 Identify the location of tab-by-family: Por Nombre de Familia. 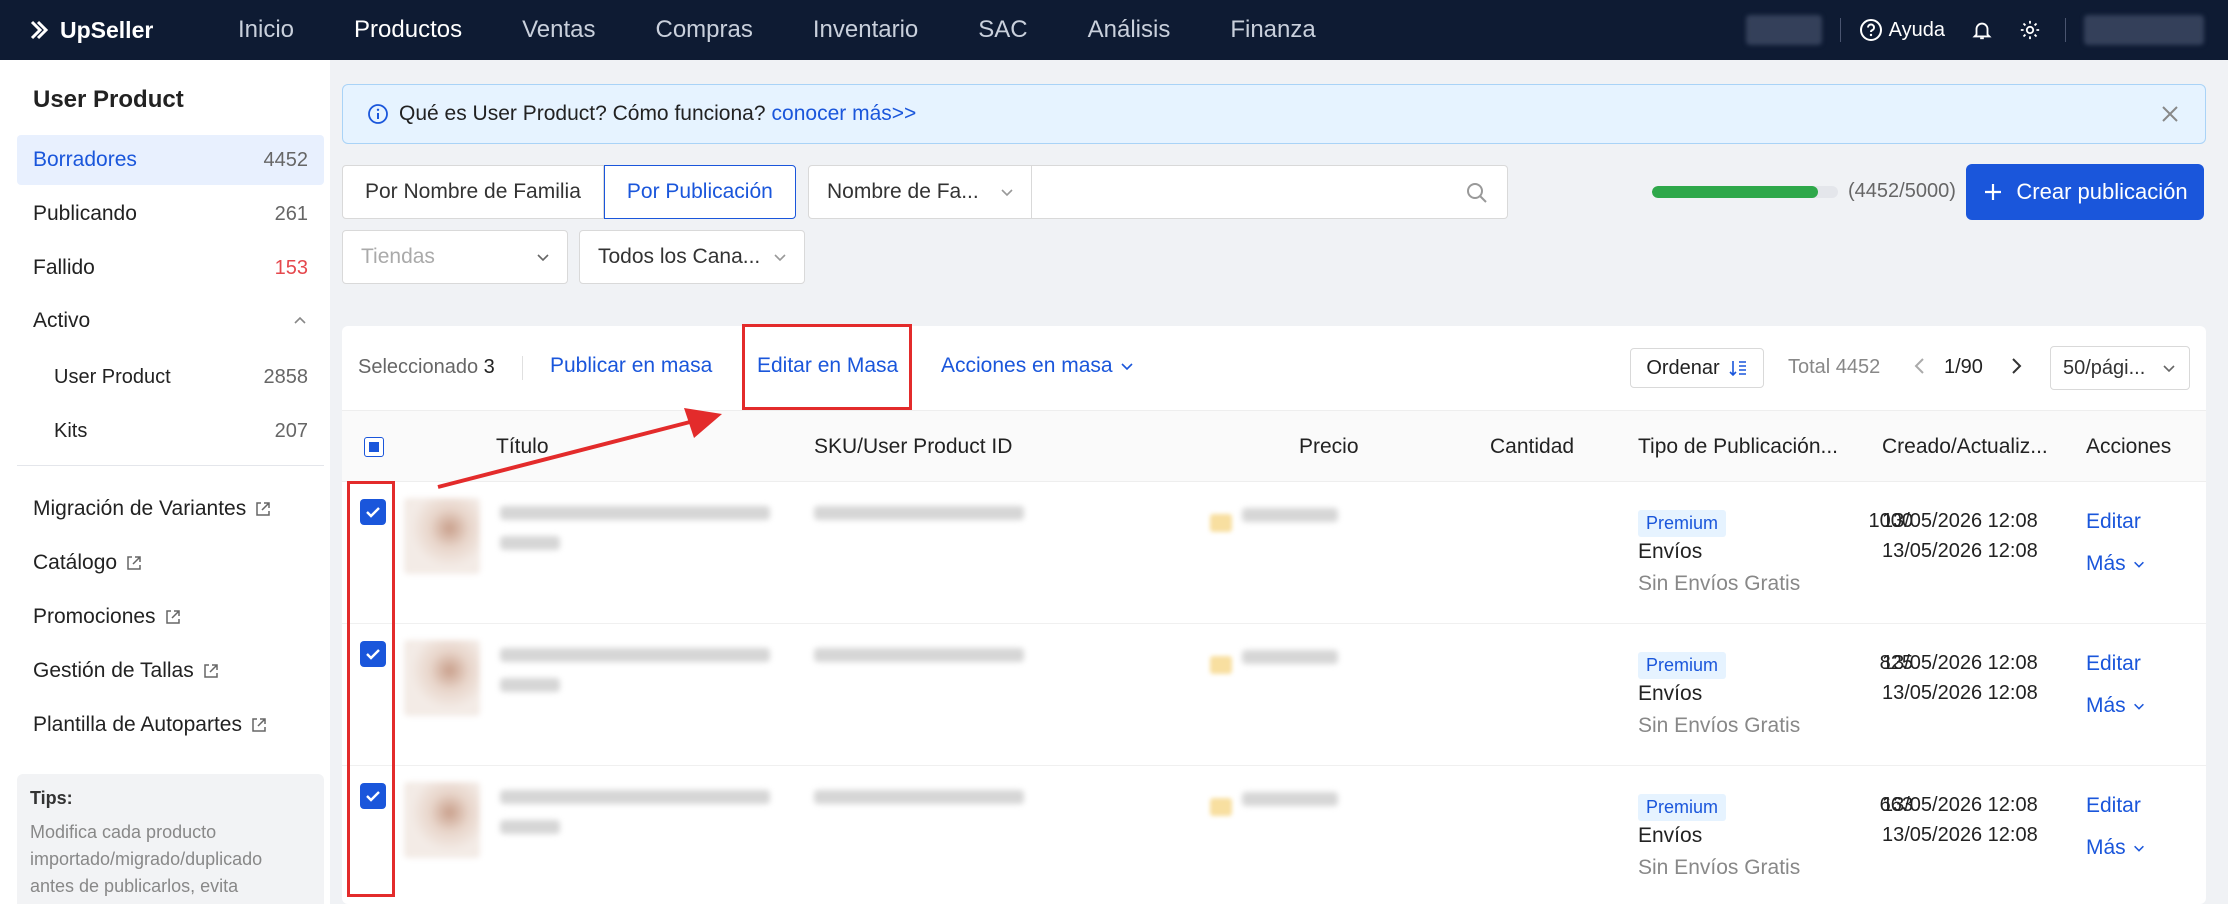
(473, 192).